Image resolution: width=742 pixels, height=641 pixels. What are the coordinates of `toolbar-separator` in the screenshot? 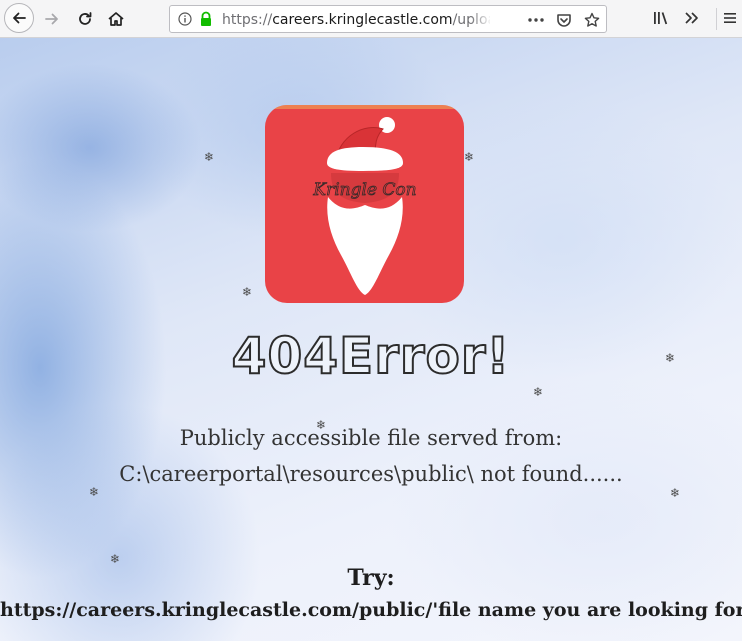 It's located at (716, 19).